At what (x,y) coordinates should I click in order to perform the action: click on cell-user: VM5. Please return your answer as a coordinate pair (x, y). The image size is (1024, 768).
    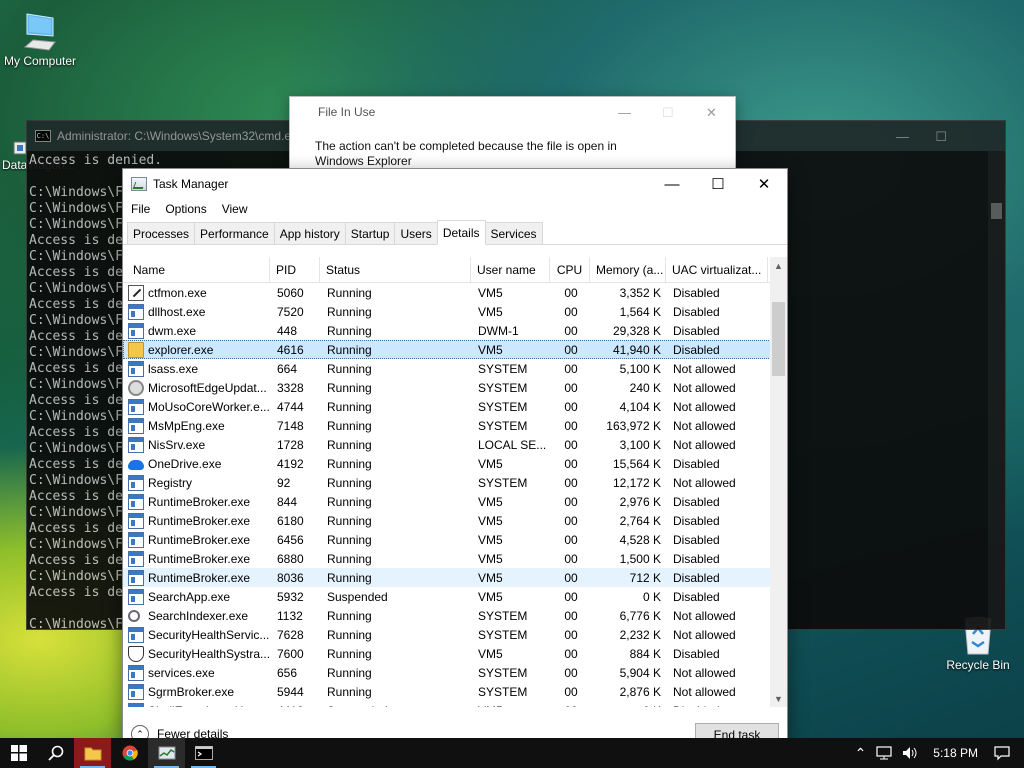
    Looking at the image, I should click on (490, 558).